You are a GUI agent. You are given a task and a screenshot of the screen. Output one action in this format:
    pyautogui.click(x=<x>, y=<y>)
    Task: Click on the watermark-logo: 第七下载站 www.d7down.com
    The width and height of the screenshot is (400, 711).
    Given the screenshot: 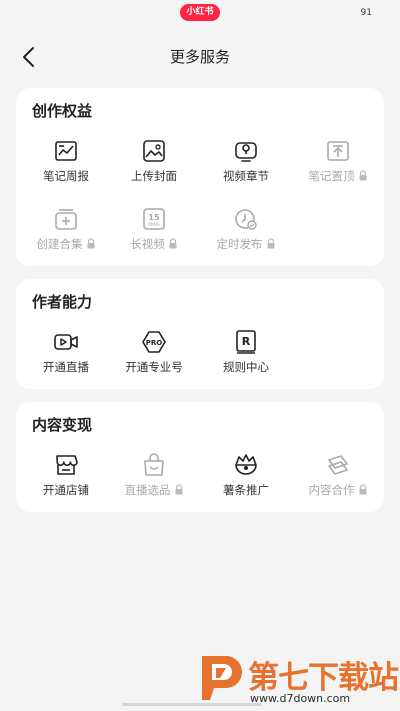 What is the action you would take?
    pyautogui.click(x=297, y=679)
    